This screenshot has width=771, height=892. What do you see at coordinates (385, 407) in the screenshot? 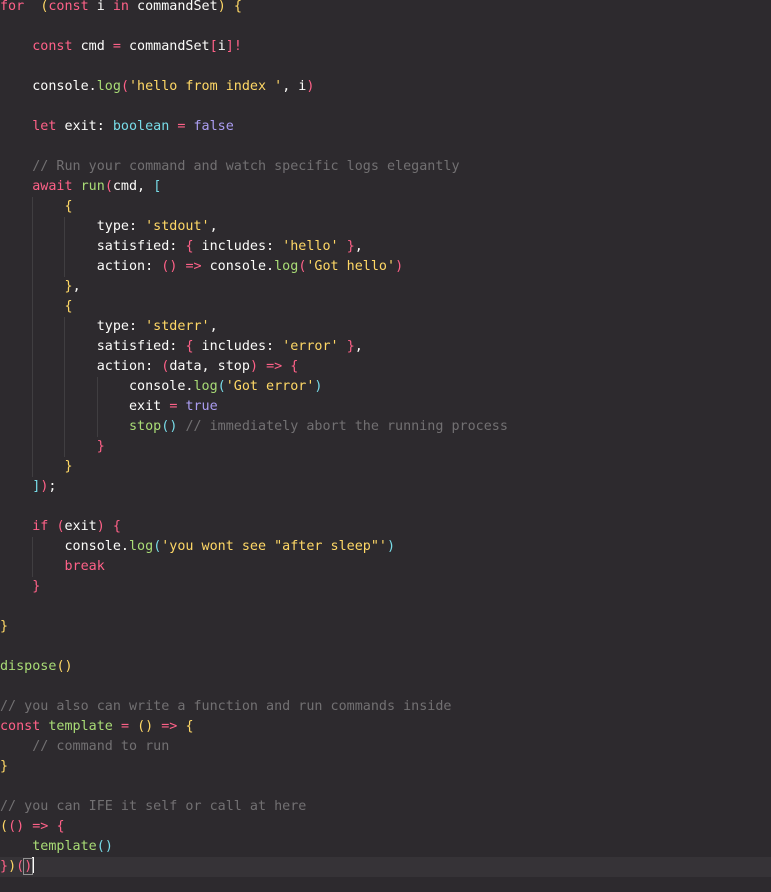
I see `code-line: exit = true` at bounding box center [385, 407].